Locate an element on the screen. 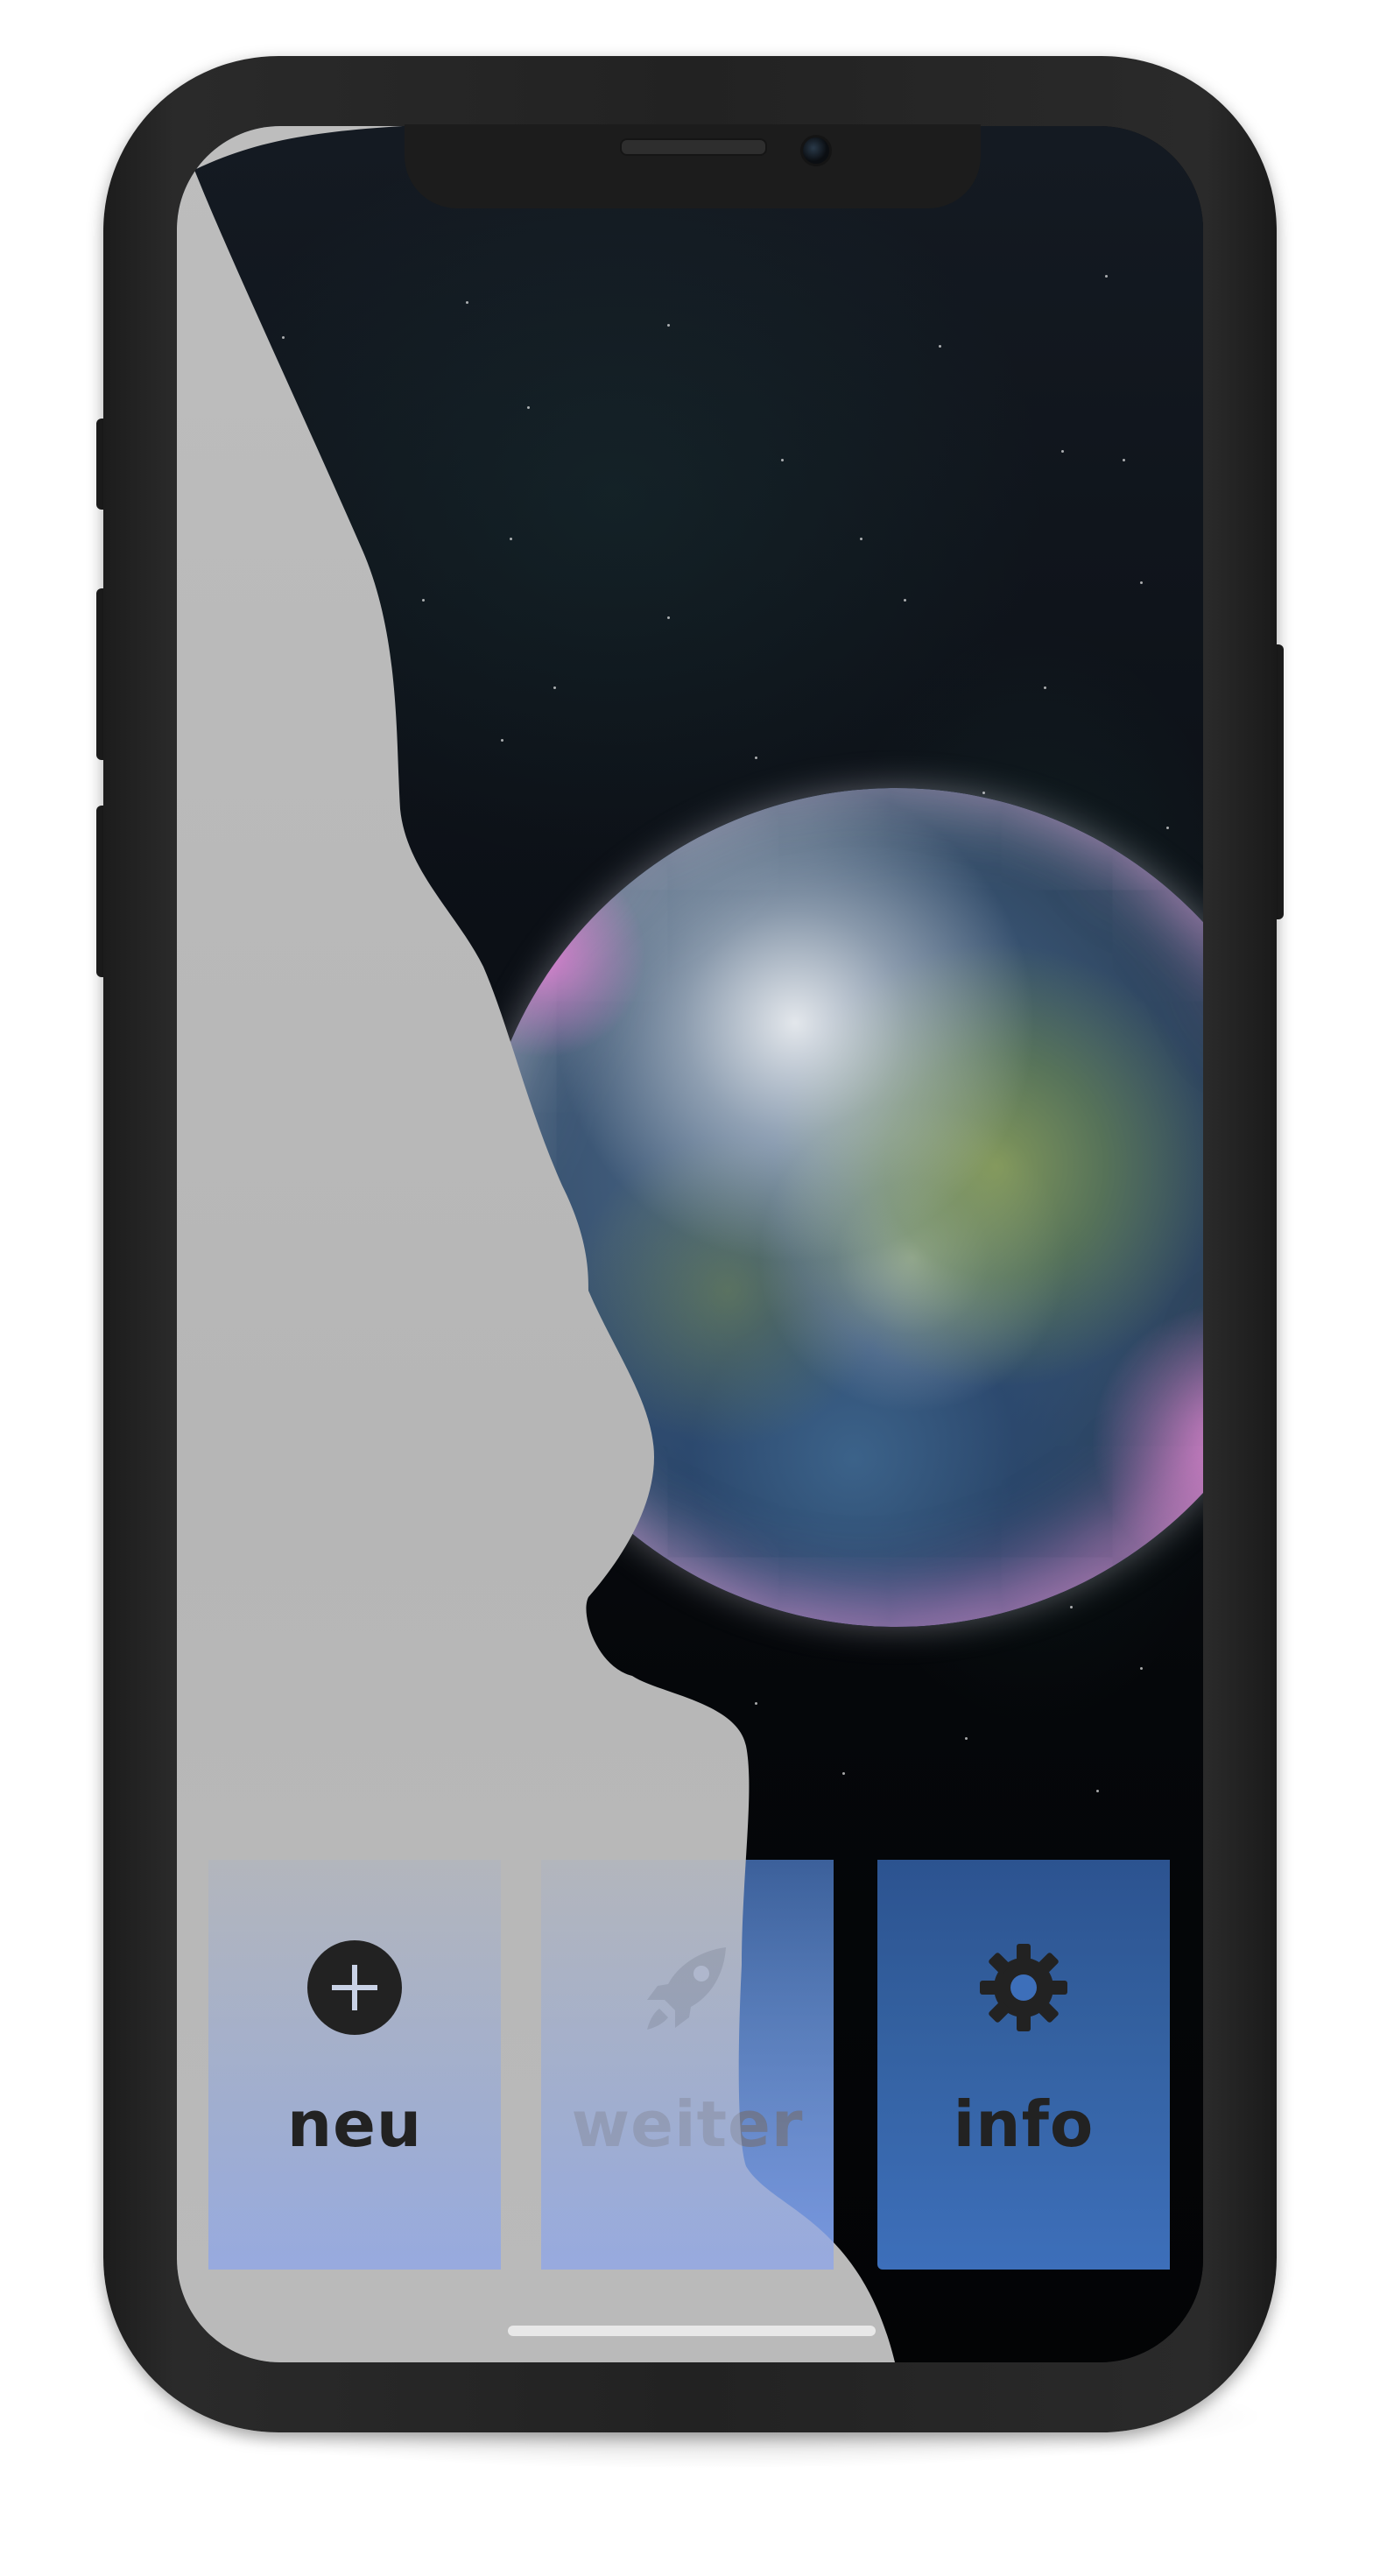 This screenshot has height=2576, width=1394. front-camera is located at coordinates (816, 150).